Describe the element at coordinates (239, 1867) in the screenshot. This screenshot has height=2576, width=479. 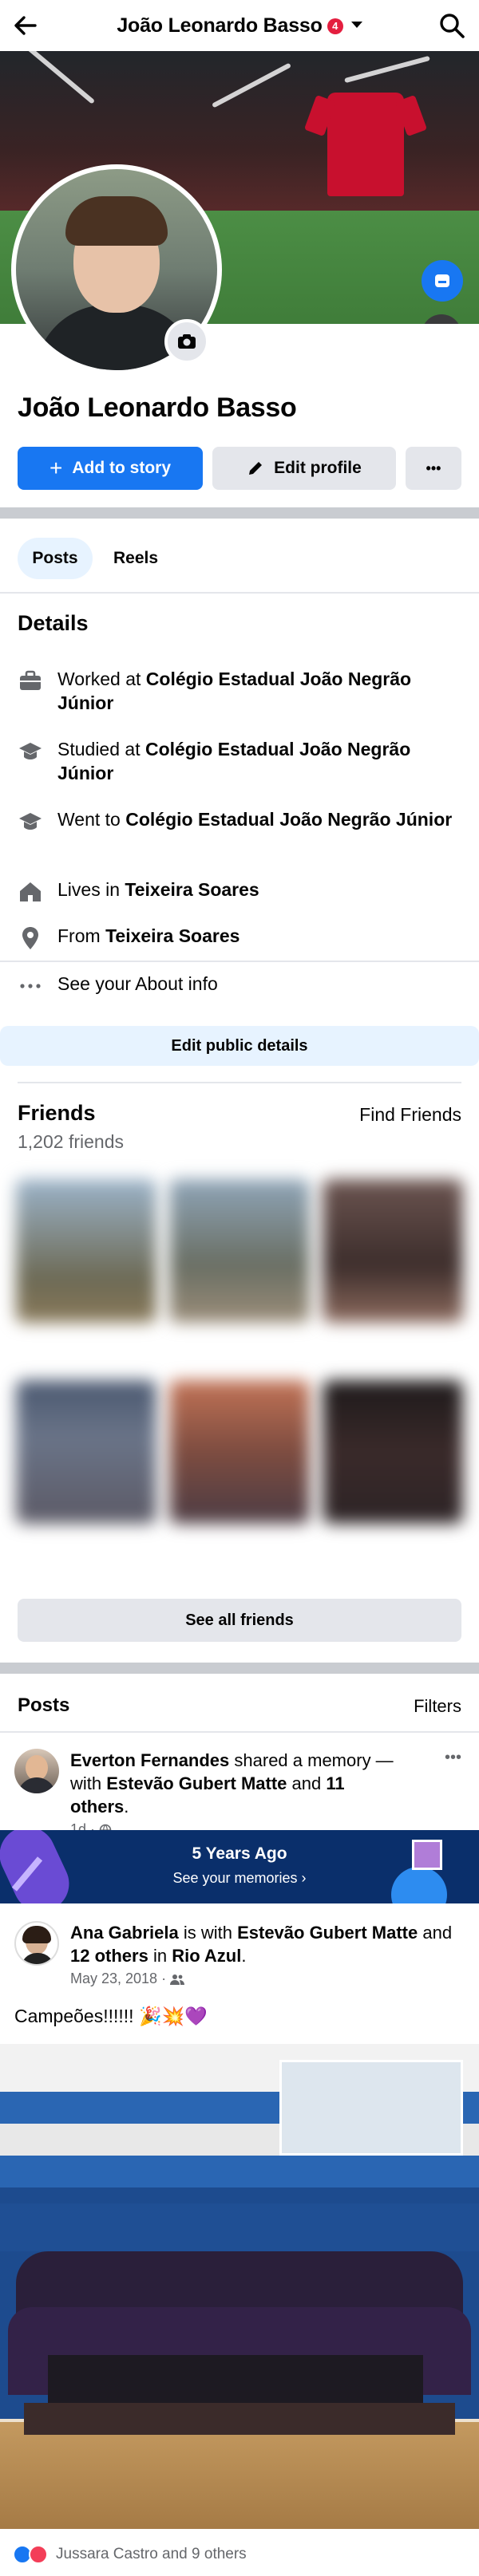
I see `memory-banner: 5 Years Ago See your memories ›` at that location.